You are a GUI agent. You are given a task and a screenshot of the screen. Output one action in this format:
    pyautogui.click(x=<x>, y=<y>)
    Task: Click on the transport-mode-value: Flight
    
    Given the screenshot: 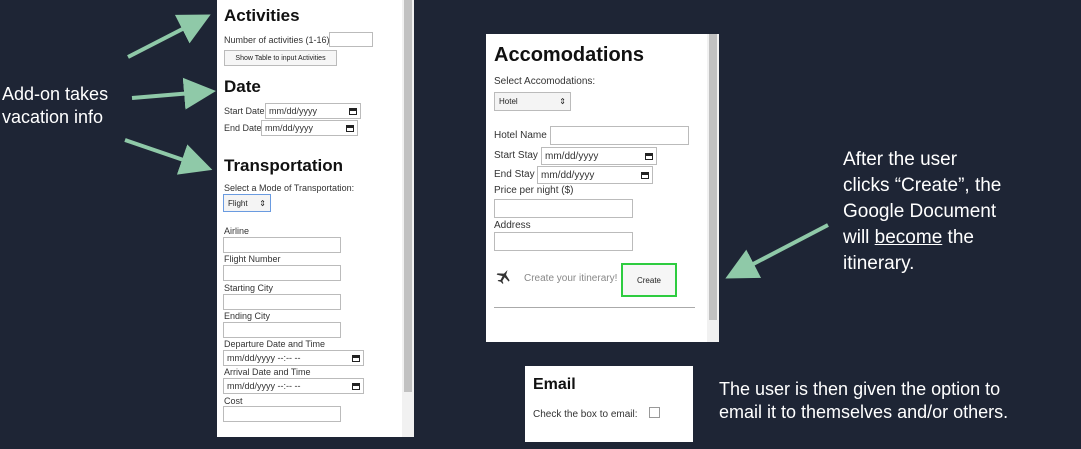 What is the action you would take?
    pyautogui.click(x=238, y=203)
    